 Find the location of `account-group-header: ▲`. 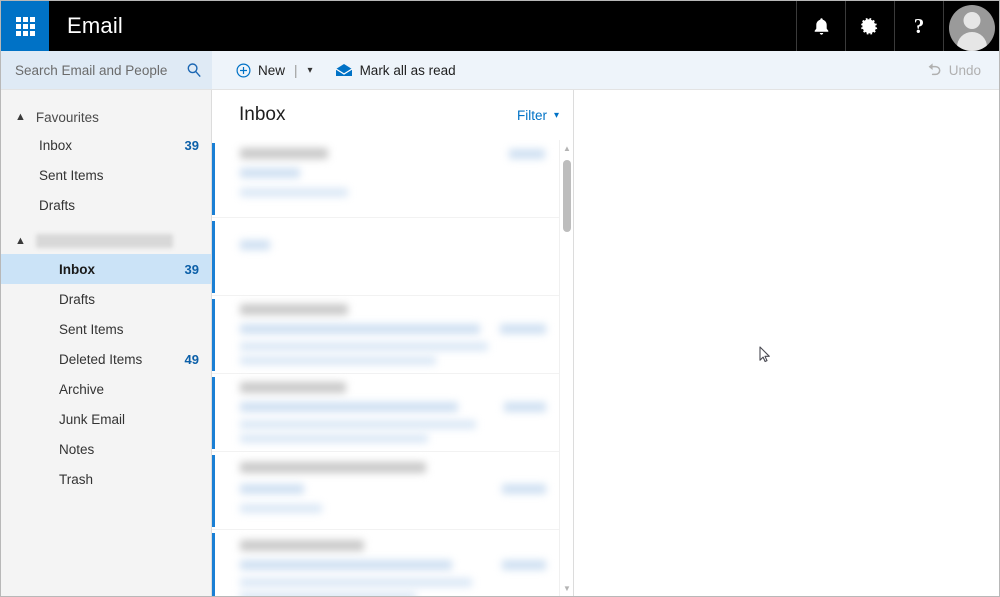

account-group-header: ▲ is located at coordinates (106, 241).